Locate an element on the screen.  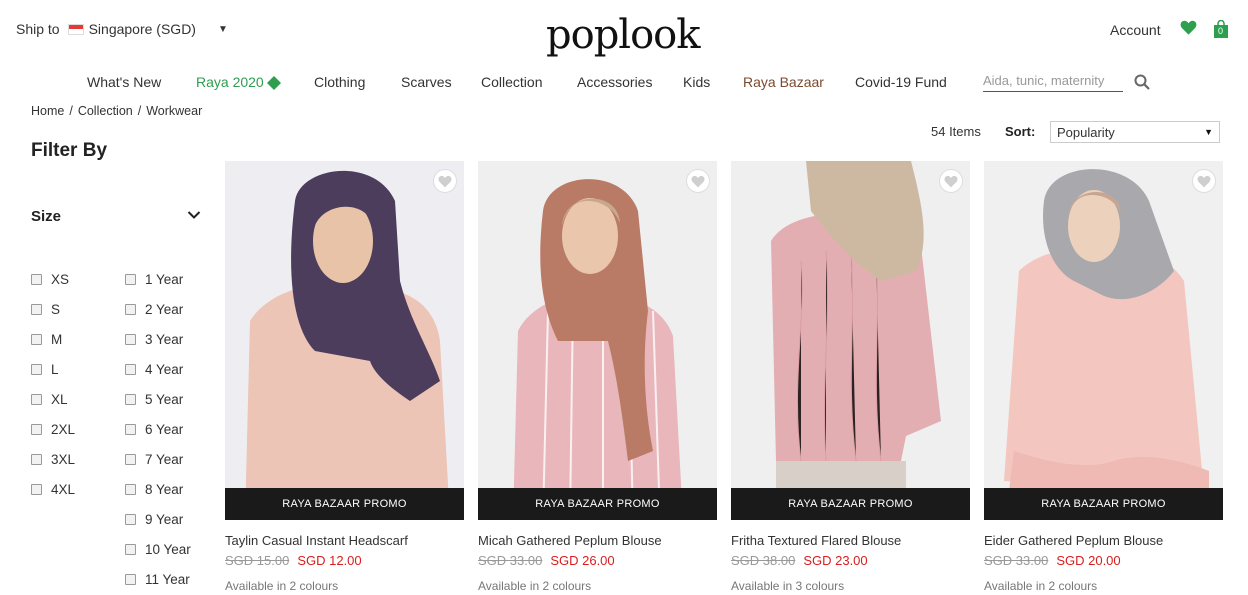
original-price: SGD 15.00 is located at coordinates (257, 560).